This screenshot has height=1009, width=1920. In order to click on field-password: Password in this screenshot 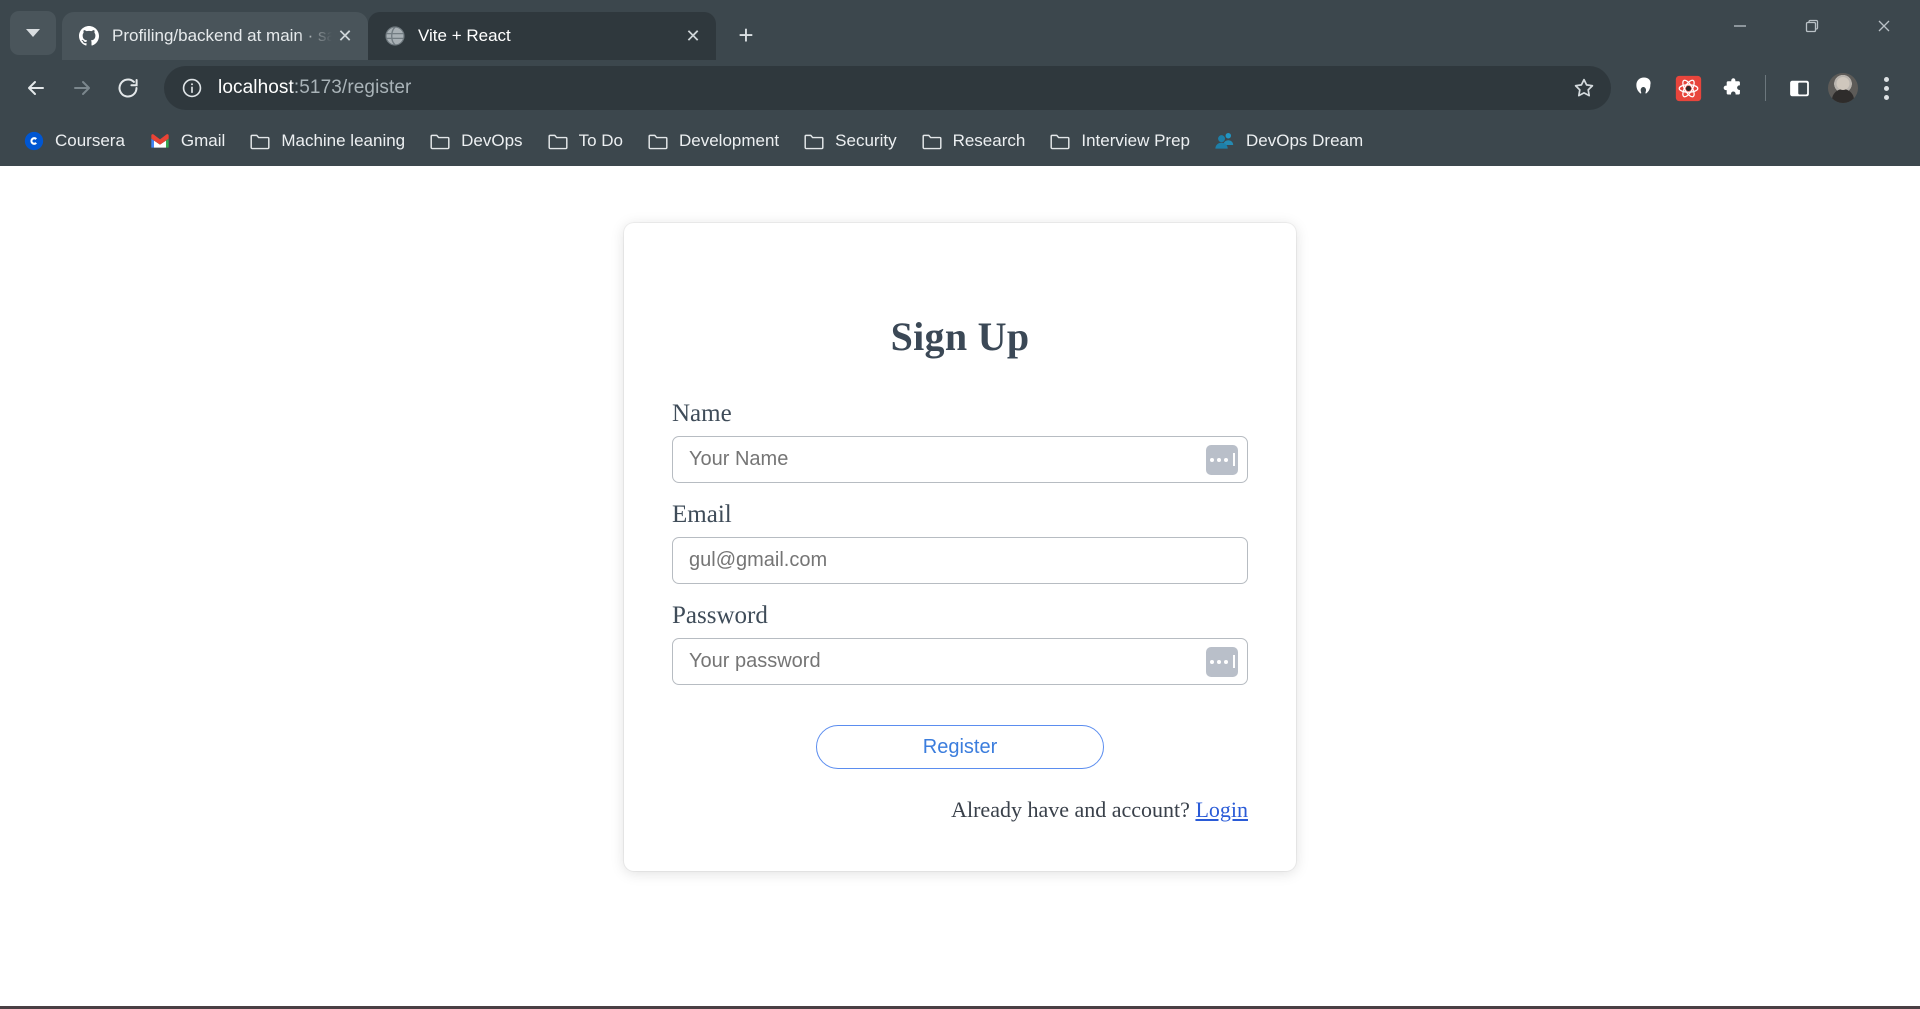, I will do `click(960, 643)`.